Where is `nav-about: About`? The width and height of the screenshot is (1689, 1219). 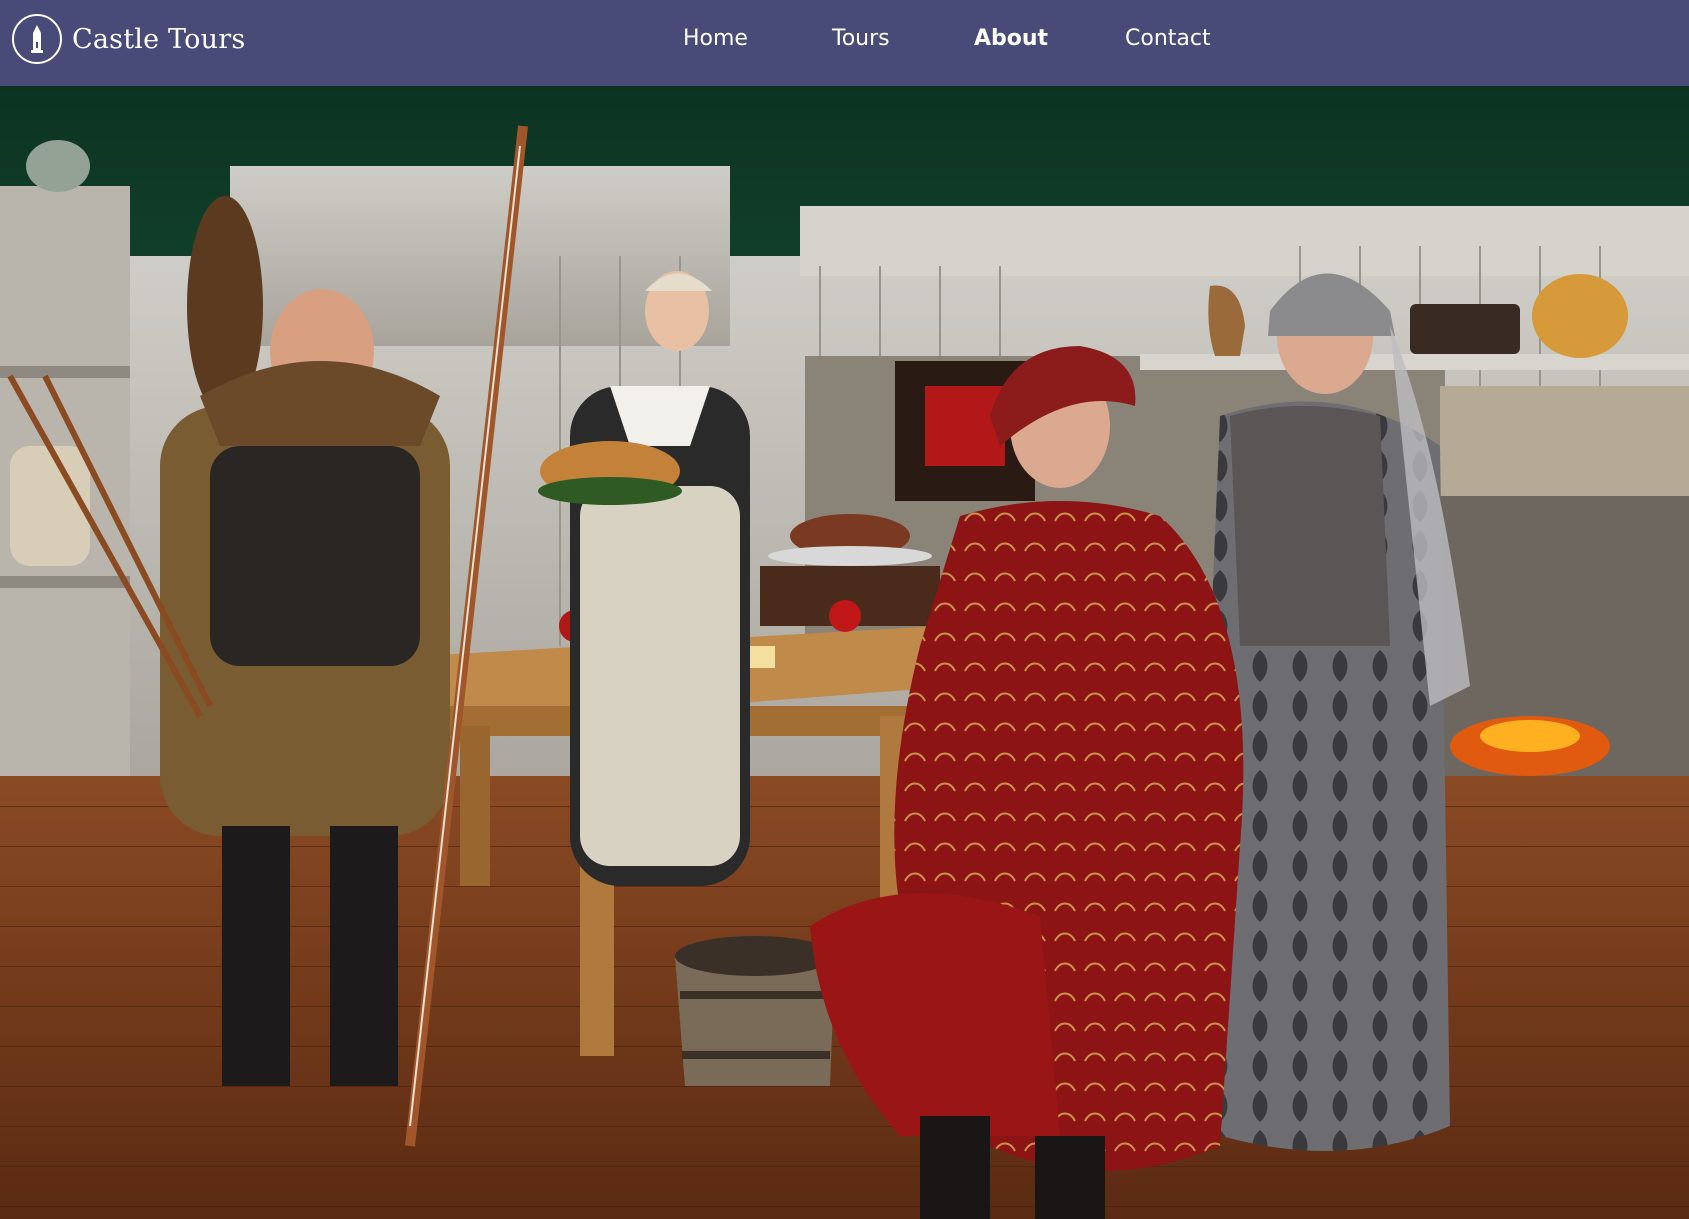 nav-about: About is located at coordinates (1011, 38).